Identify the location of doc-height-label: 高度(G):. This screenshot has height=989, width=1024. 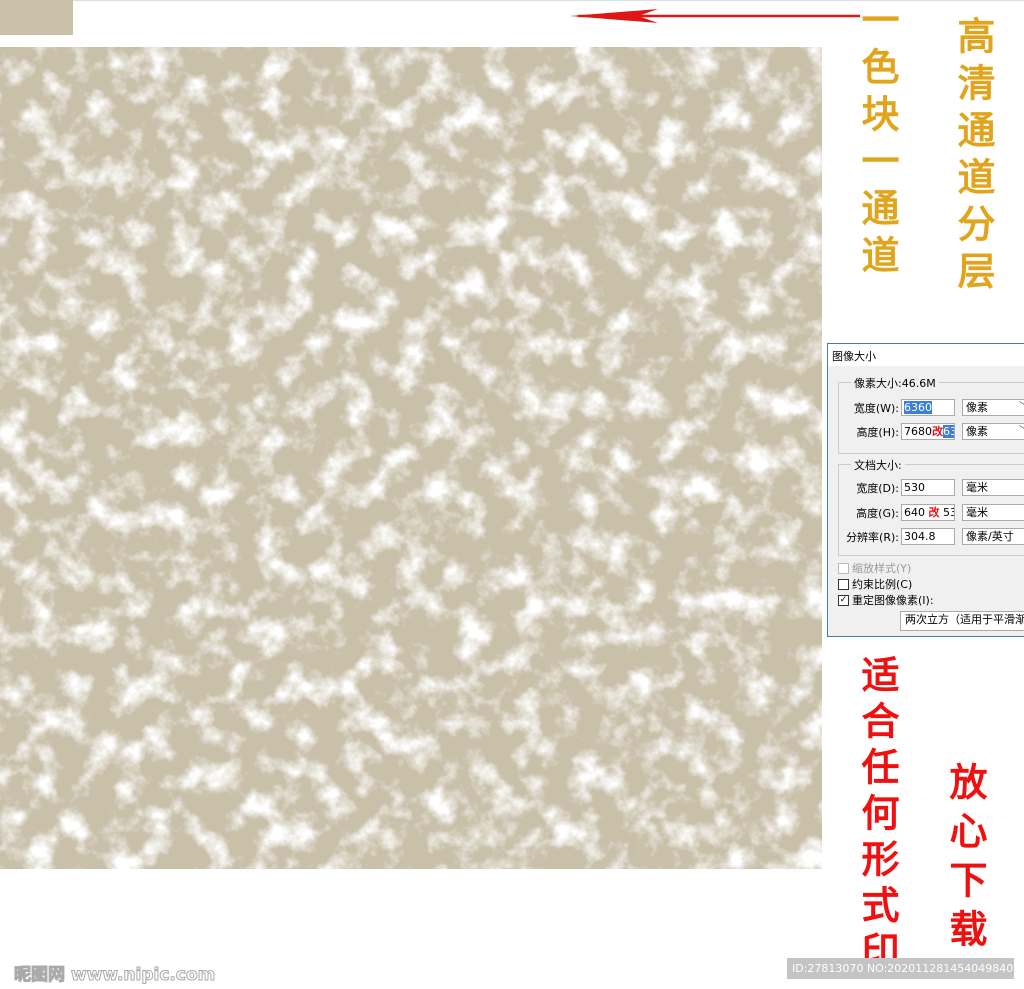
(877, 513).